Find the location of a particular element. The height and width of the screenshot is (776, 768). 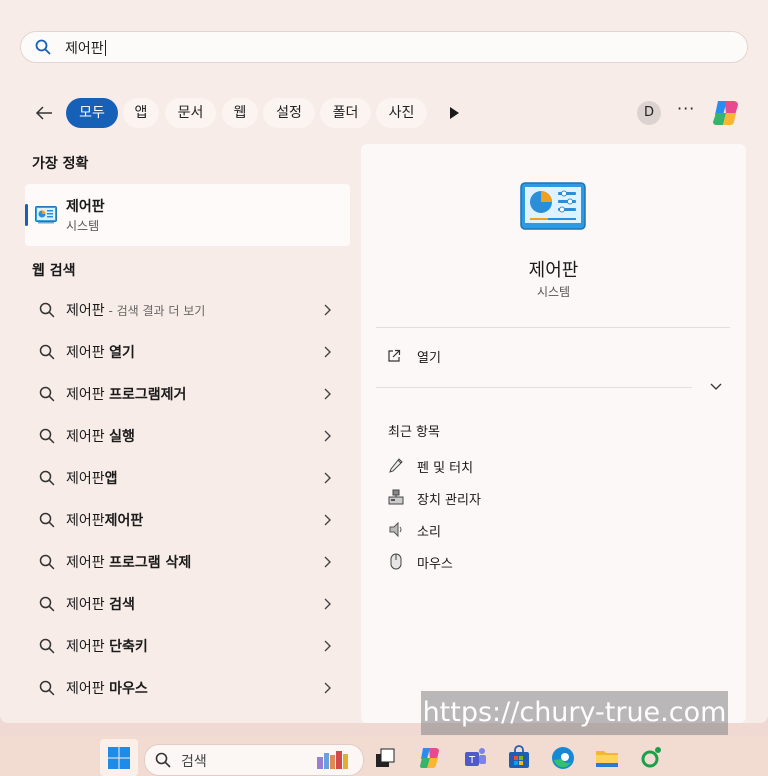

web-search-item: 제어판 - 검색 결과 더 보기 is located at coordinates (187, 310).